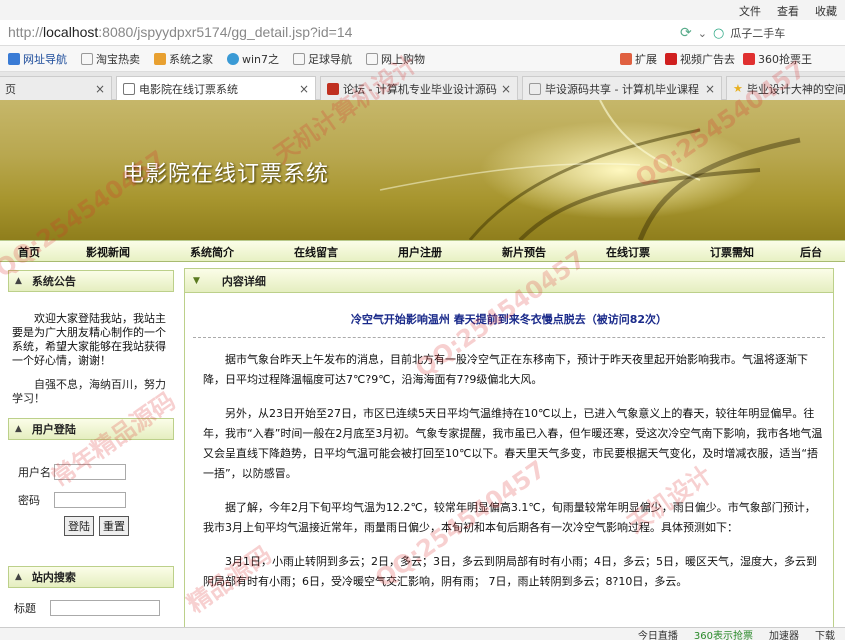 This screenshot has height=642, width=845. Describe the element at coordinates (509, 281) in the screenshot. I see `content-header: ▼ 内容详细` at that location.